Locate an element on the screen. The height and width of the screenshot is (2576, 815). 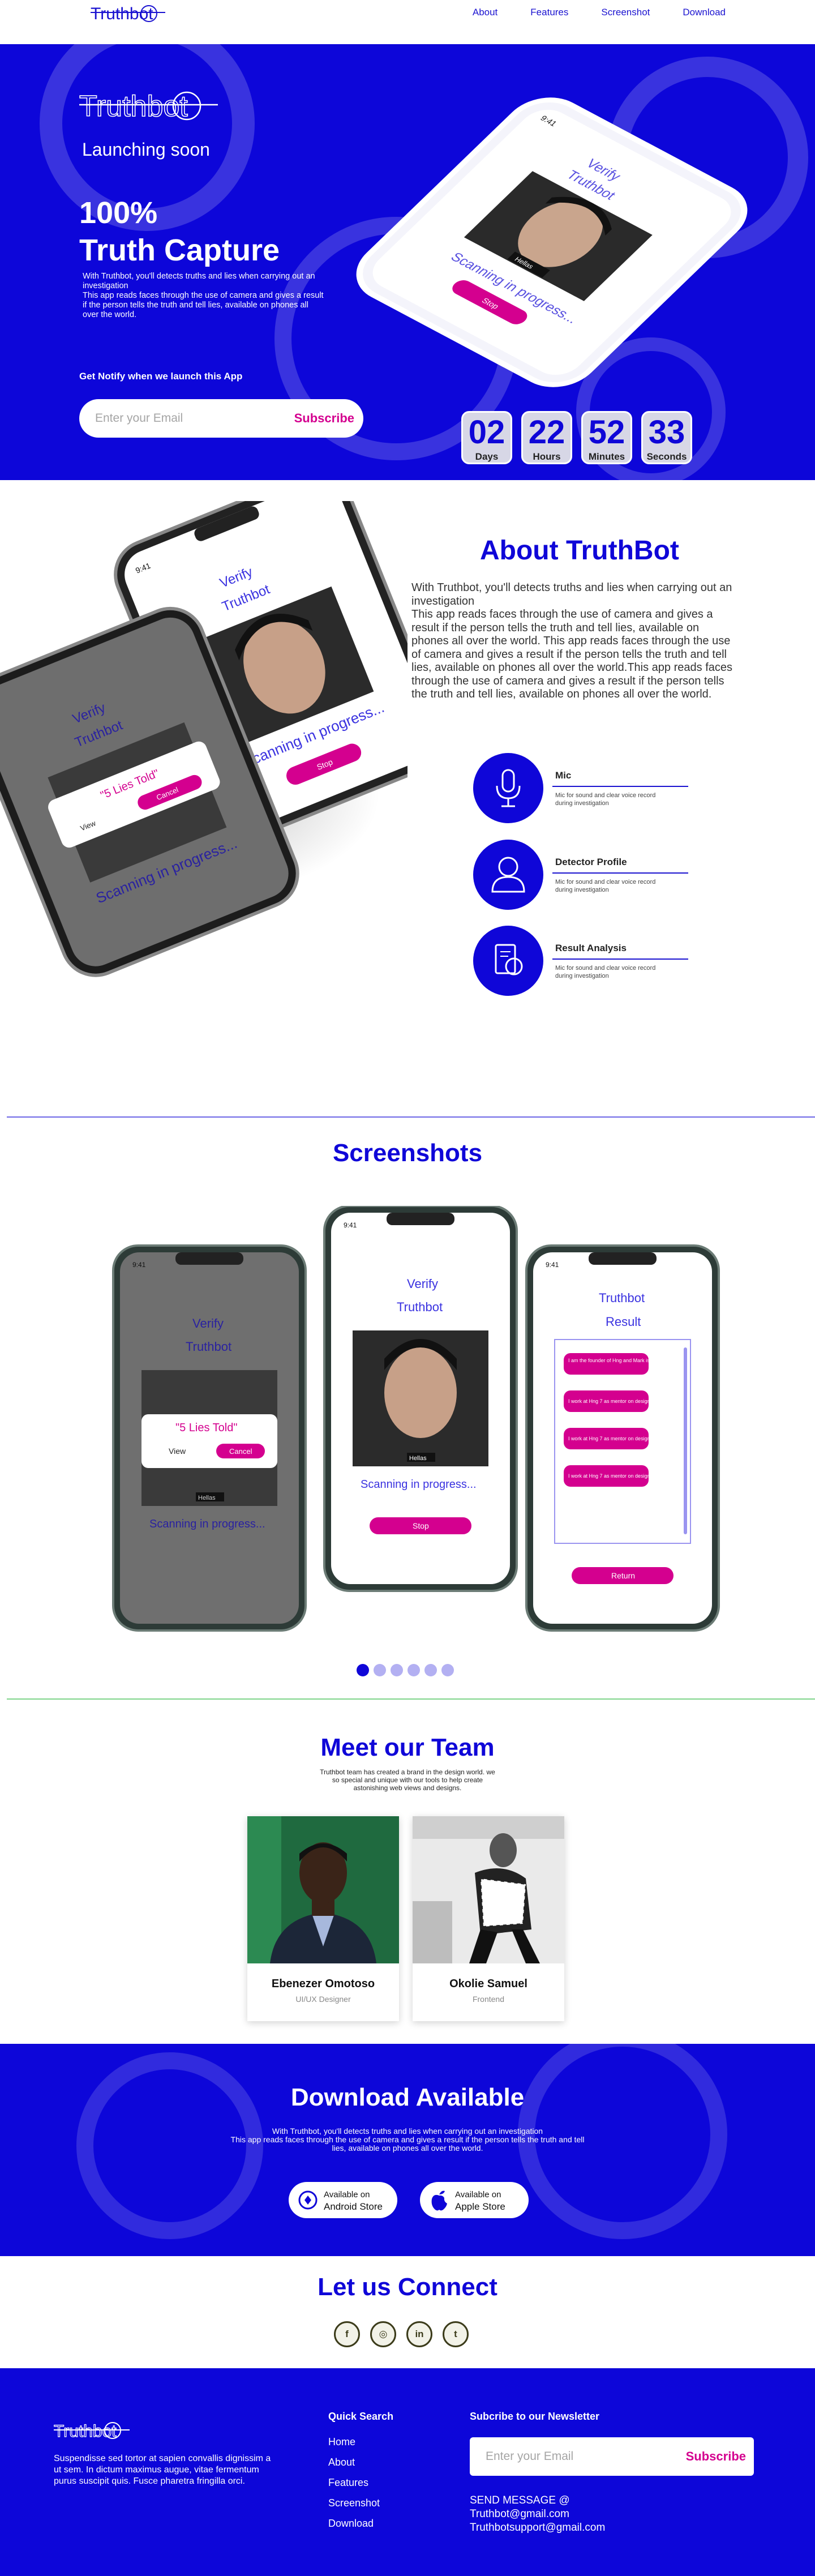
send-message-label: SEND MESSAGE @ is located at coordinates (520, 2500).